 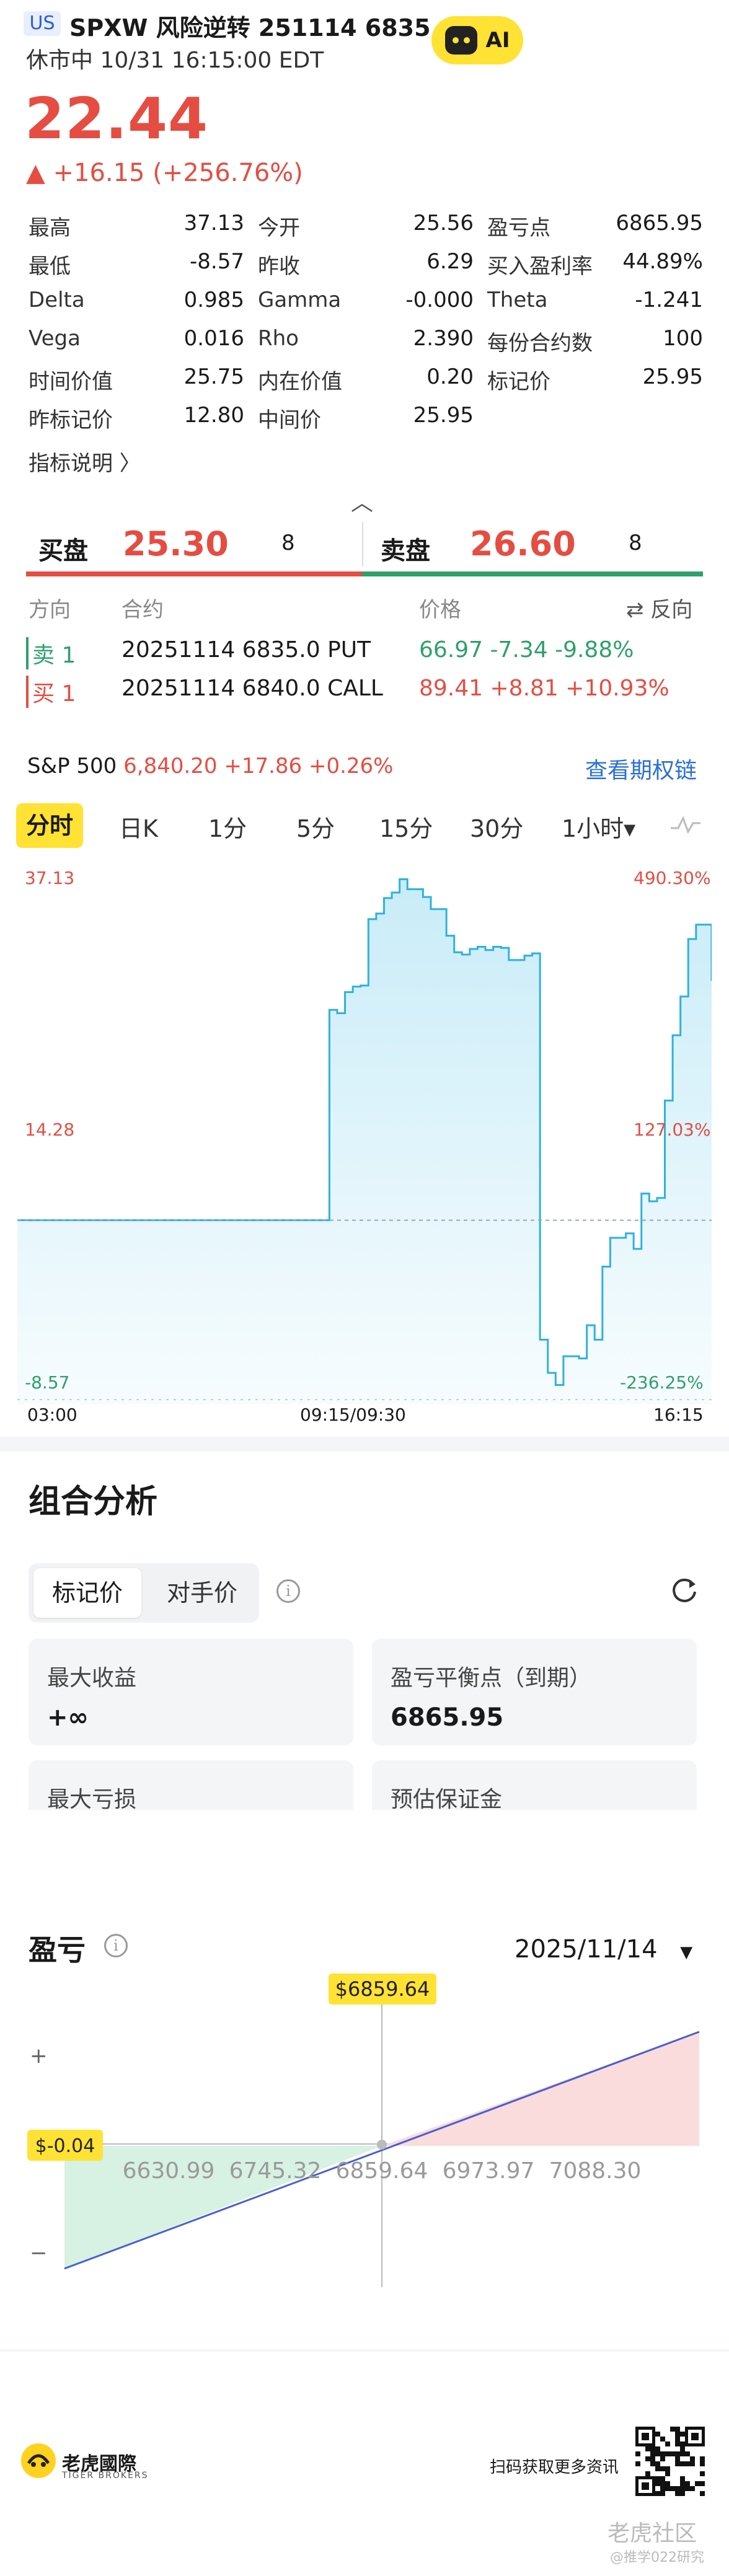 I want to click on x-tick-start: 03:00, so click(x=52, y=1415).